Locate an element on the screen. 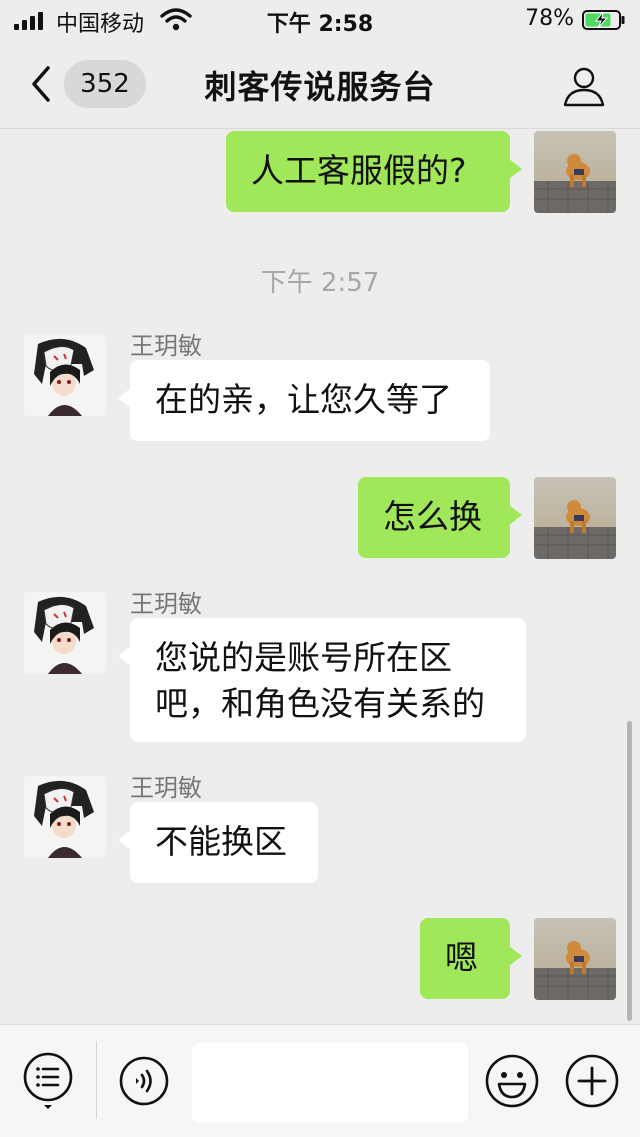 The image size is (640, 1137). scrollbar is located at coordinates (629, 871).